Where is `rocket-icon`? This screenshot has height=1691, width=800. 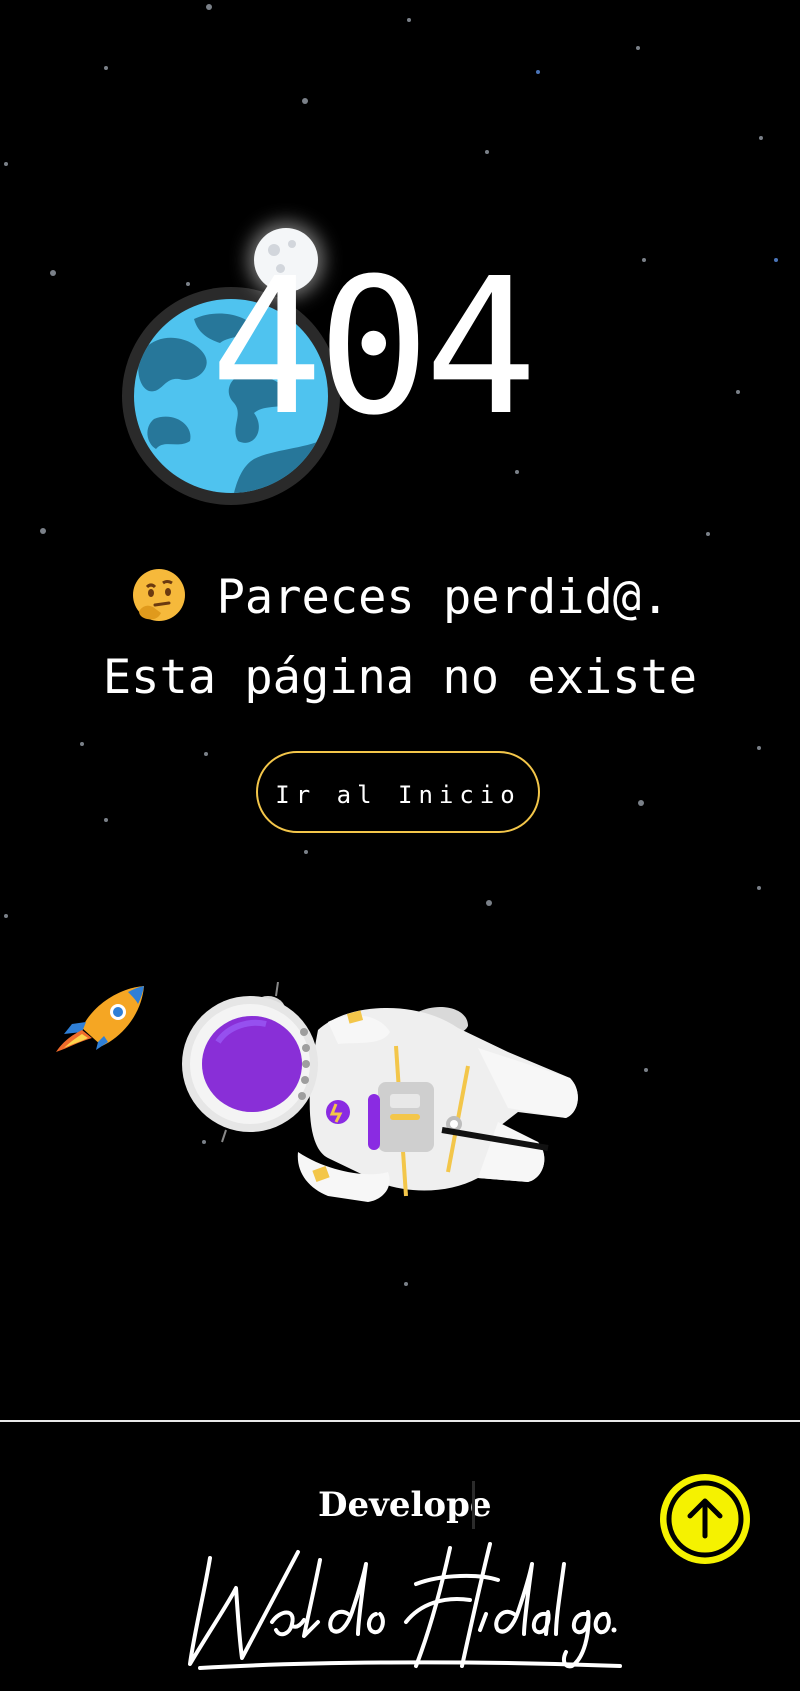
rocket-icon is located at coordinates (100, 1019).